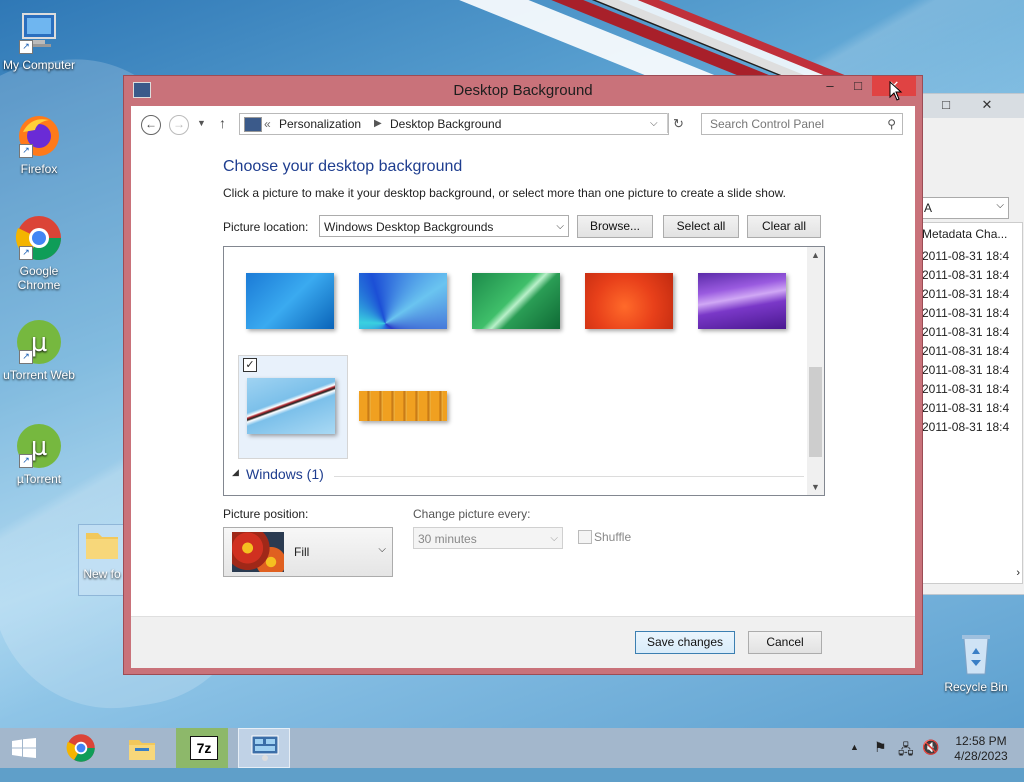 This screenshot has width=1024, height=782. Describe the element at coordinates (891, 124) in the screenshot. I see `search-icon: ⚲` at that location.